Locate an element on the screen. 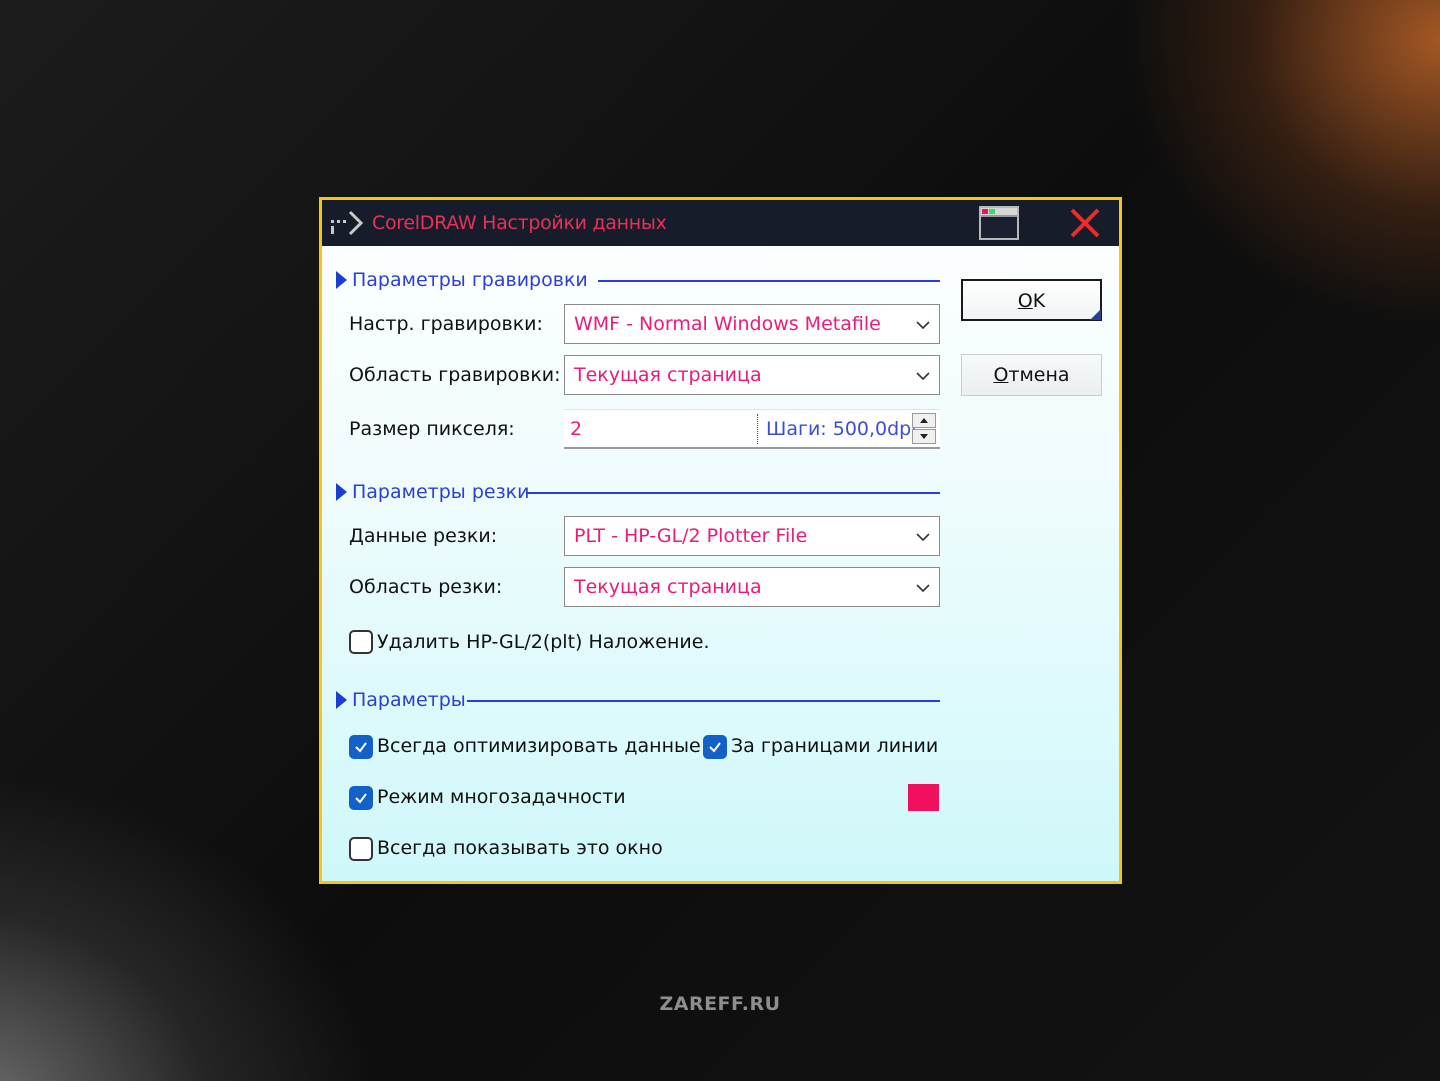 Image resolution: width=1440 pixels, height=1081 pixels. ok-button: OK is located at coordinates (1031, 300).